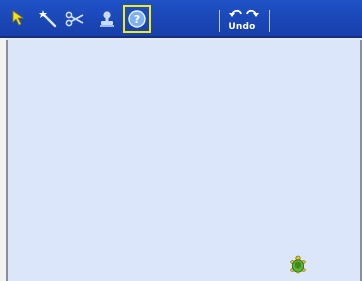 Image resolution: width=362 pixels, height=281 pixels. Describe the element at coordinates (244, 13) in the screenshot. I see `undo-redo-arrows` at that location.